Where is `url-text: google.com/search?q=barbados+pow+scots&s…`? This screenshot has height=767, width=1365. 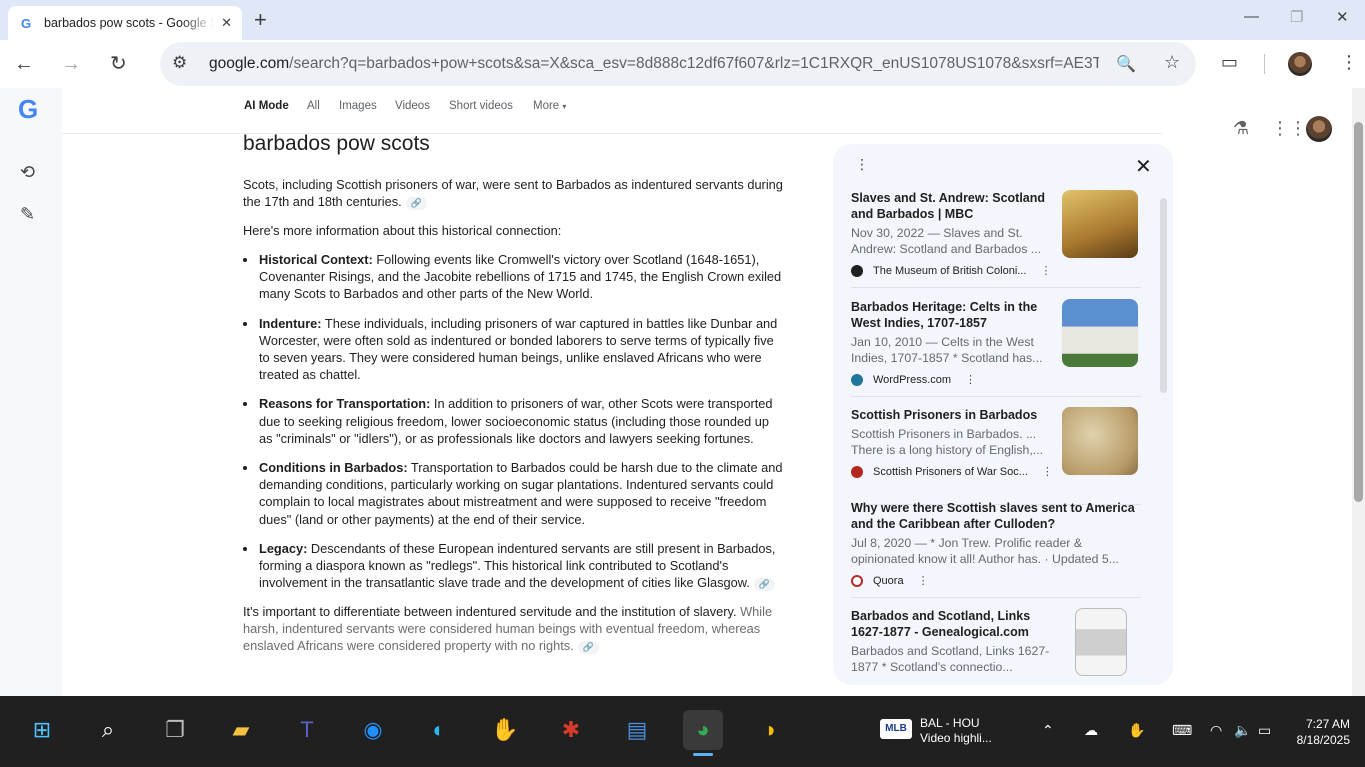
url-text: google.com/search?q=barbados+pow+scots&s… is located at coordinates (654, 64).